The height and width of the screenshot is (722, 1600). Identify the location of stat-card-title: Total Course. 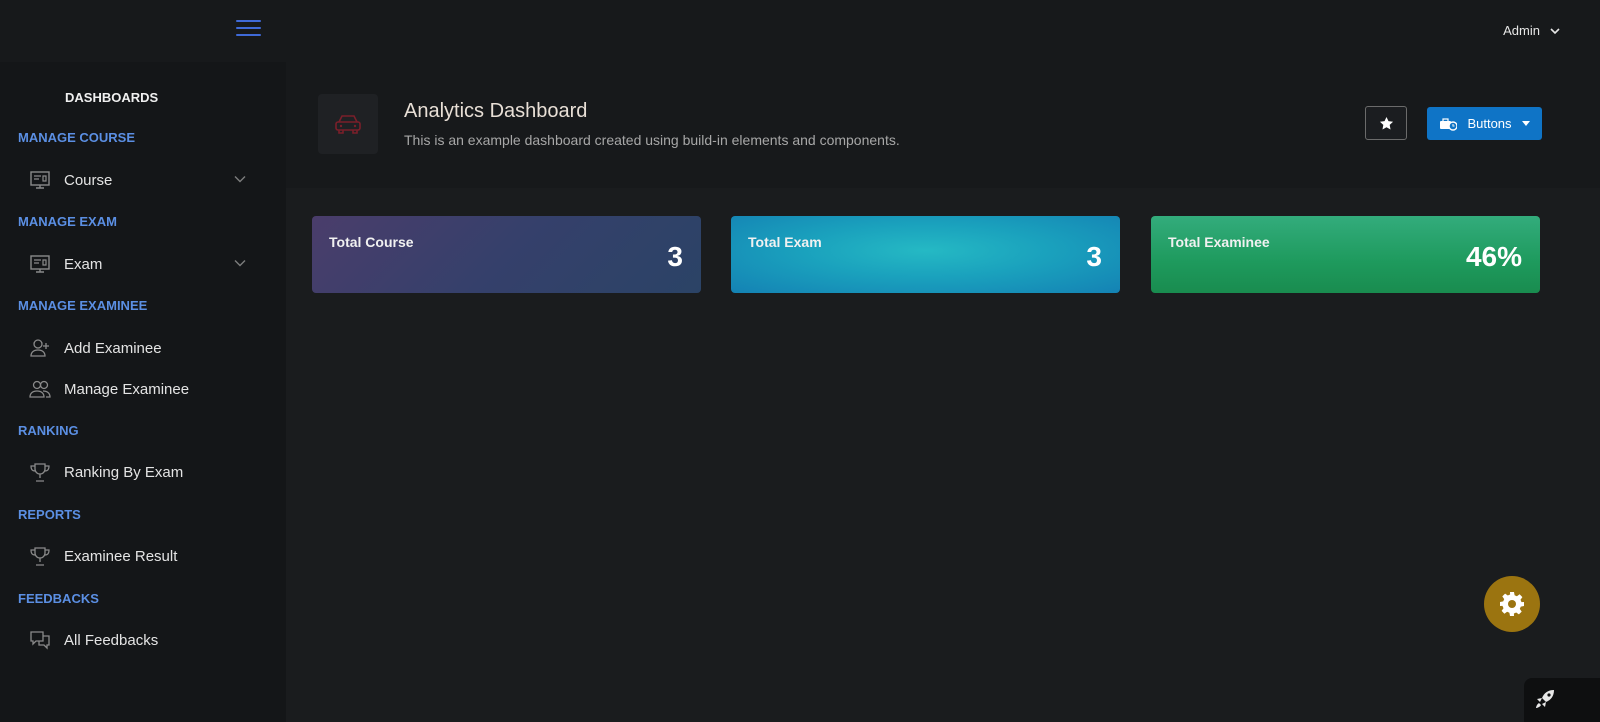
(371, 242).